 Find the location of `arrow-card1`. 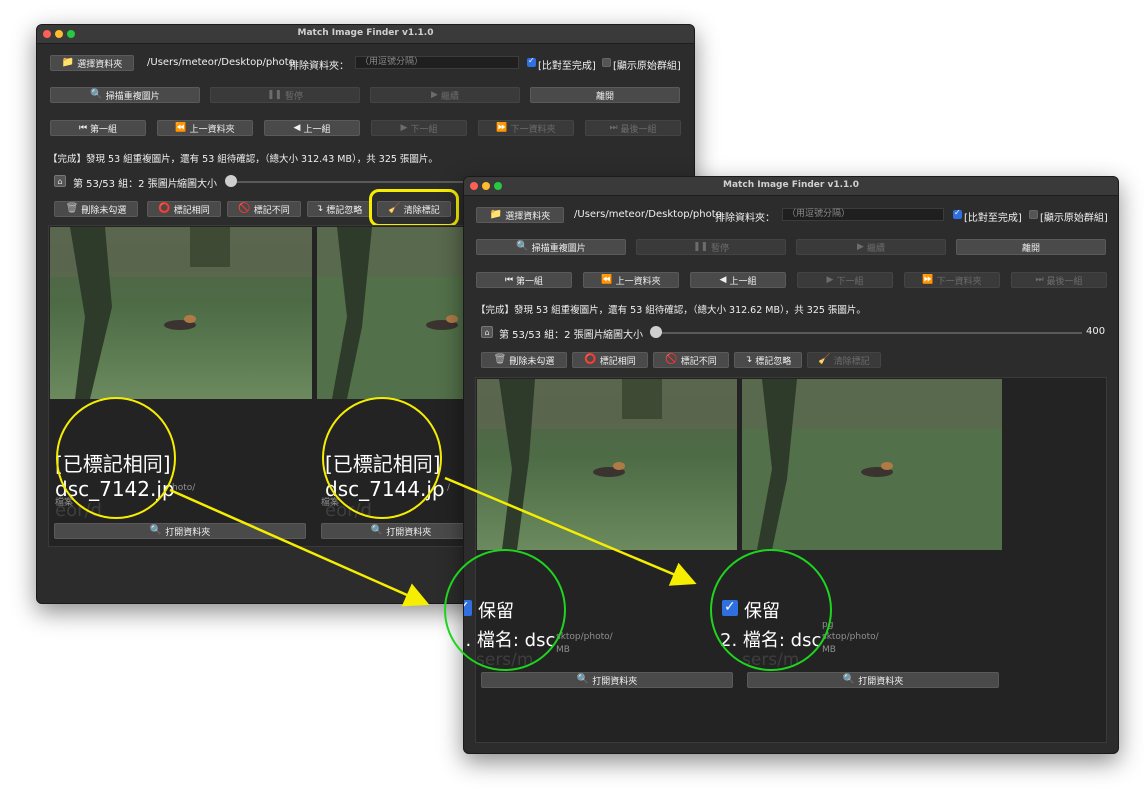

arrow-card1 is located at coordinates (299, 547).